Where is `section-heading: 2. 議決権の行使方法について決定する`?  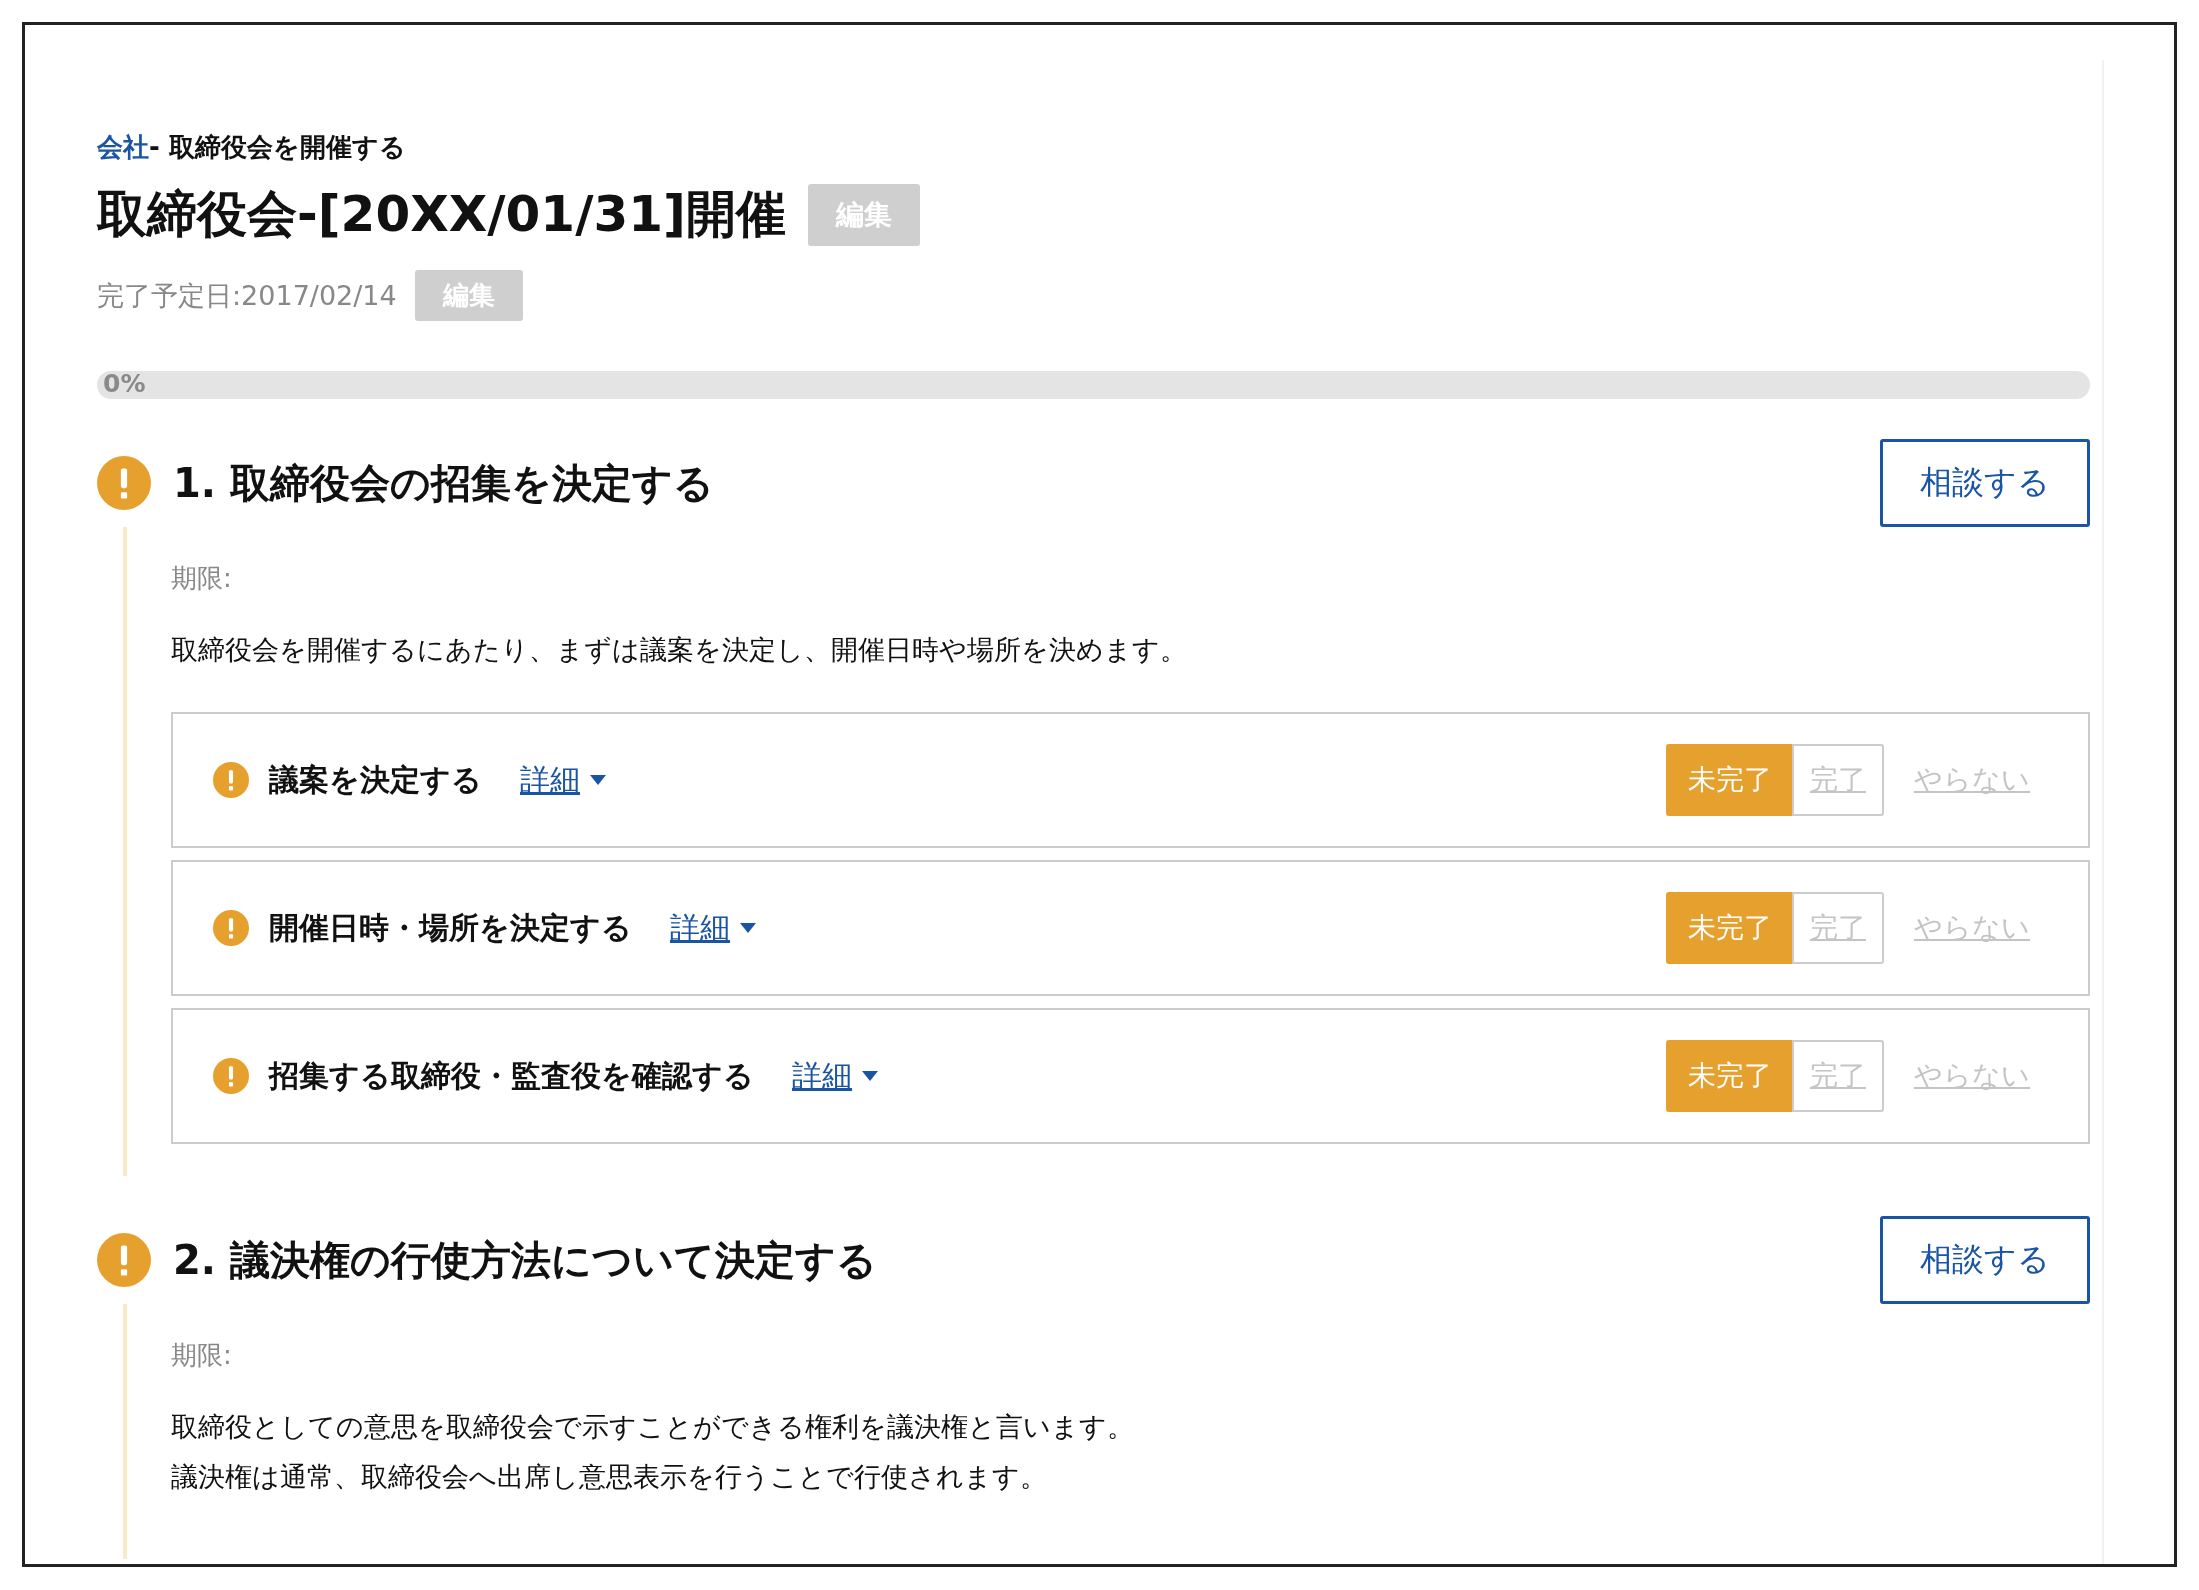 section-heading: 2. 議決権の行使方法について決定する is located at coordinates (525, 1260).